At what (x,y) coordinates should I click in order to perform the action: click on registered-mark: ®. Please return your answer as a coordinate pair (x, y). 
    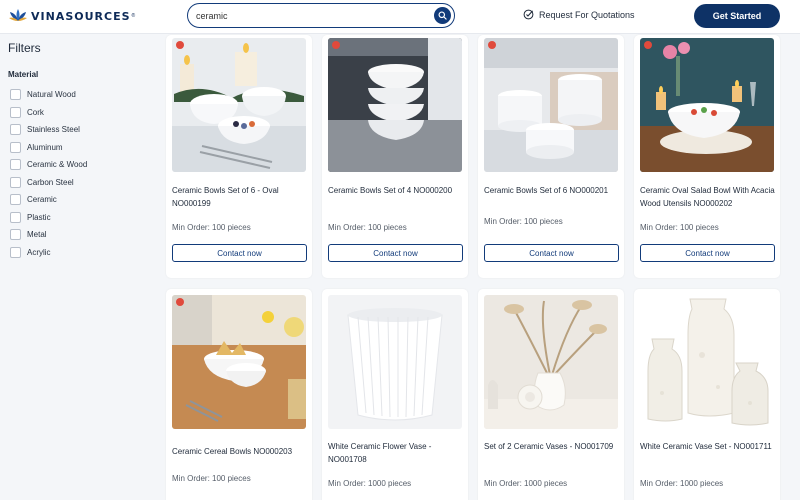
    Looking at the image, I should click on (133, 16).